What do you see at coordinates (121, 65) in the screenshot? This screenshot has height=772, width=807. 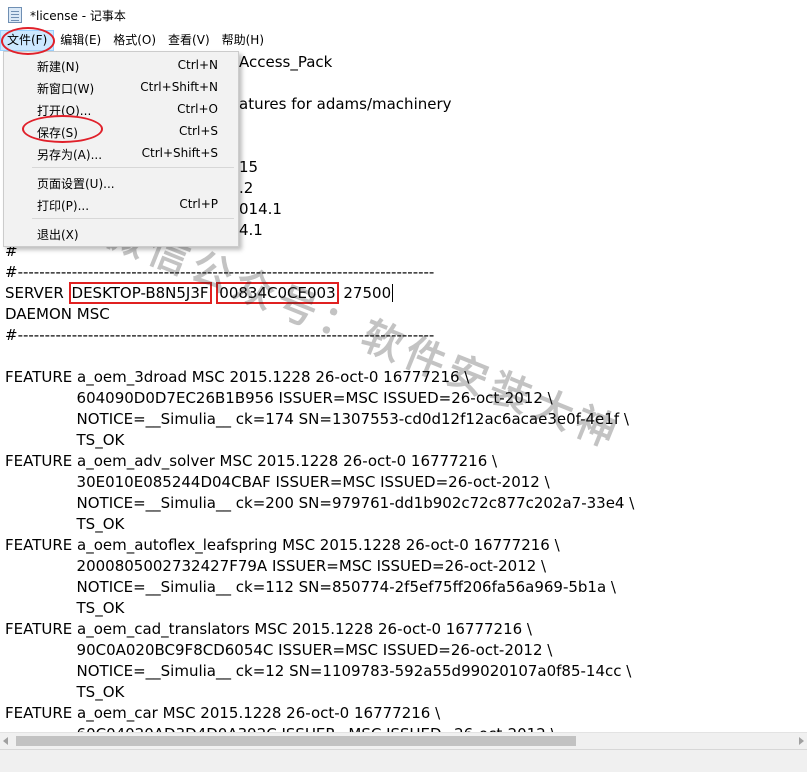 I see `menu-item-new: 新建(N) Ctrl+N` at bounding box center [121, 65].